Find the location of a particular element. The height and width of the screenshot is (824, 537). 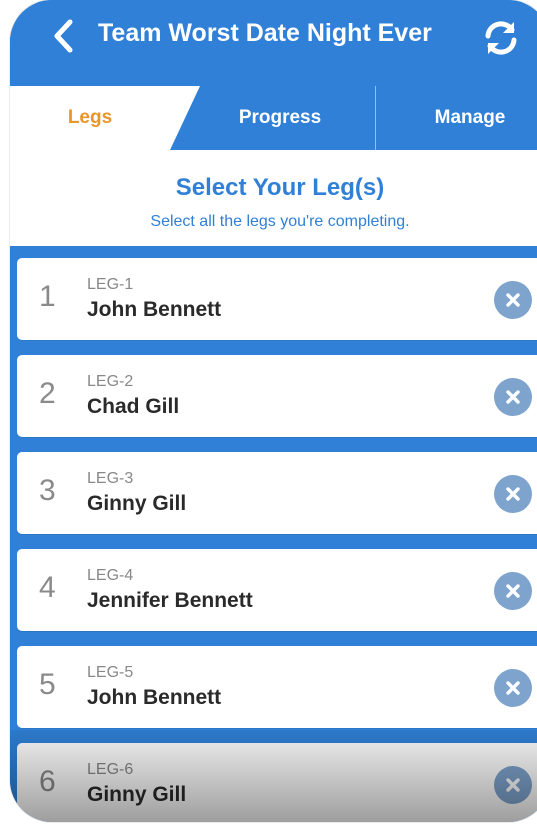

leg-row: 5 LEG-5 John Bennett is located at coordinates (277, 687).